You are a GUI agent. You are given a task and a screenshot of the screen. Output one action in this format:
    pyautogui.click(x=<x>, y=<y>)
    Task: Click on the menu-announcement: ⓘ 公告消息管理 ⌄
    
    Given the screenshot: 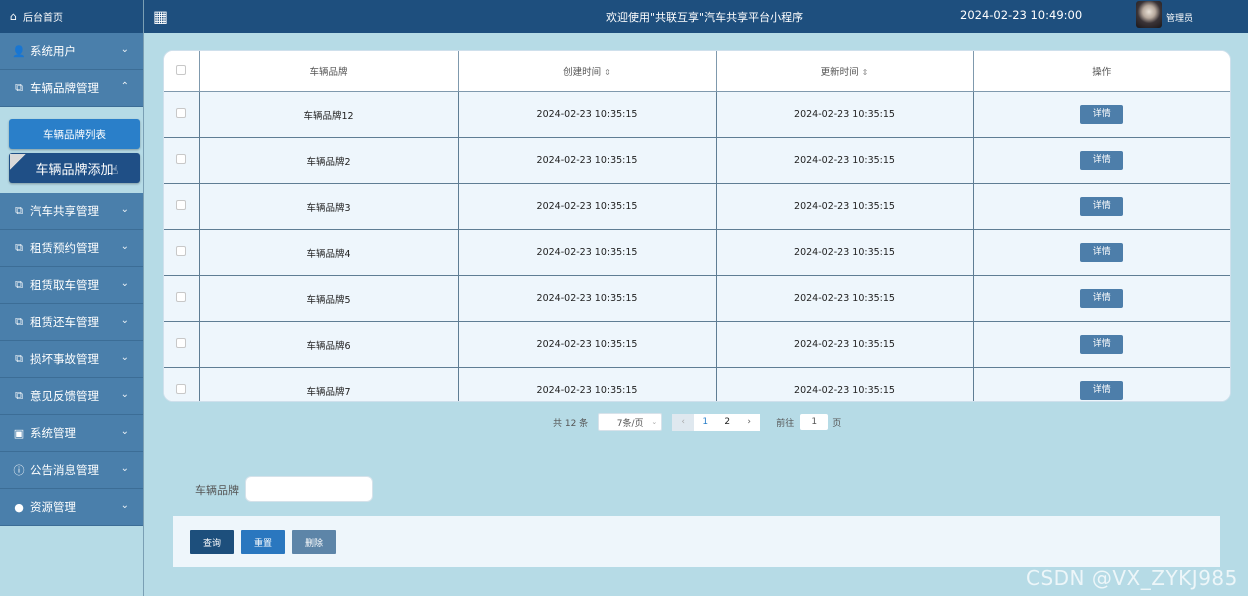 What is the action you would take?
    pyautogui.click(x=71, y=470)
    